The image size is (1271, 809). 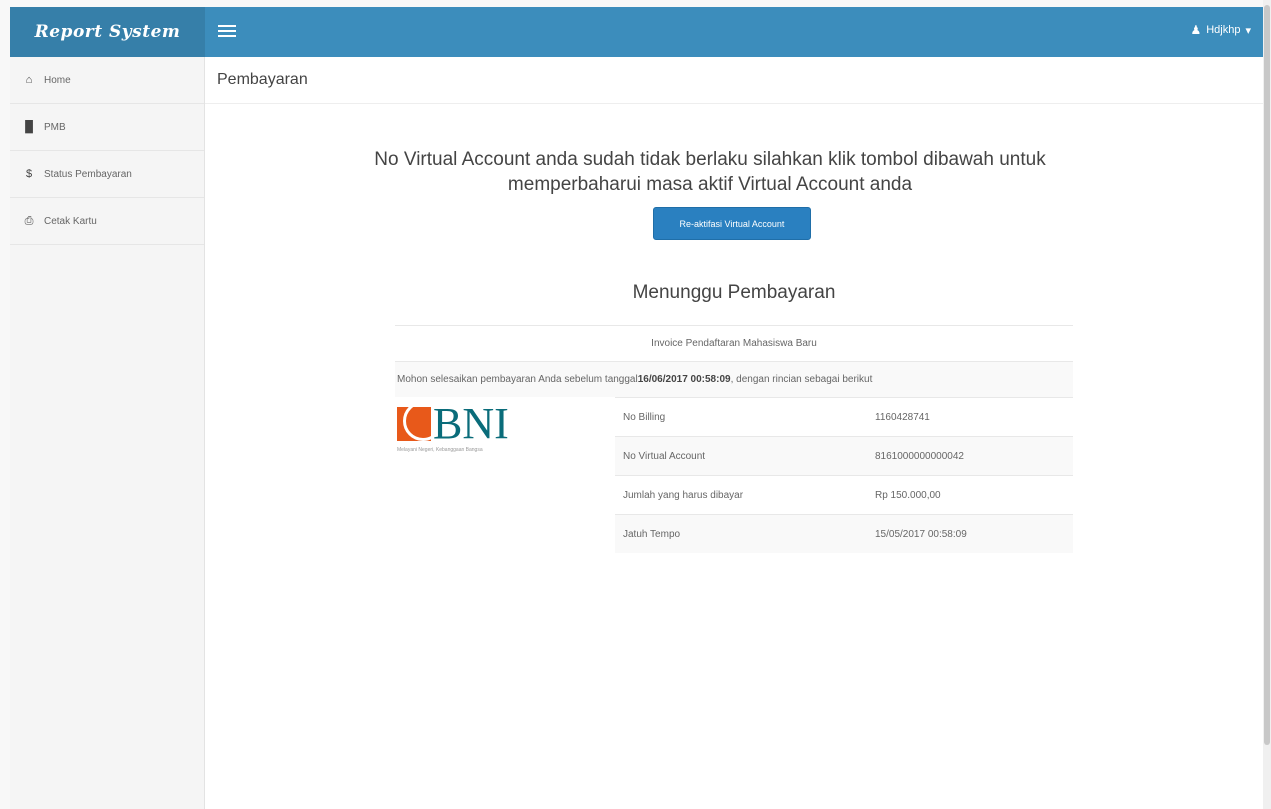 I want to click on sidebar-item-pmb: █ PMB, so click(x=107, y=127).